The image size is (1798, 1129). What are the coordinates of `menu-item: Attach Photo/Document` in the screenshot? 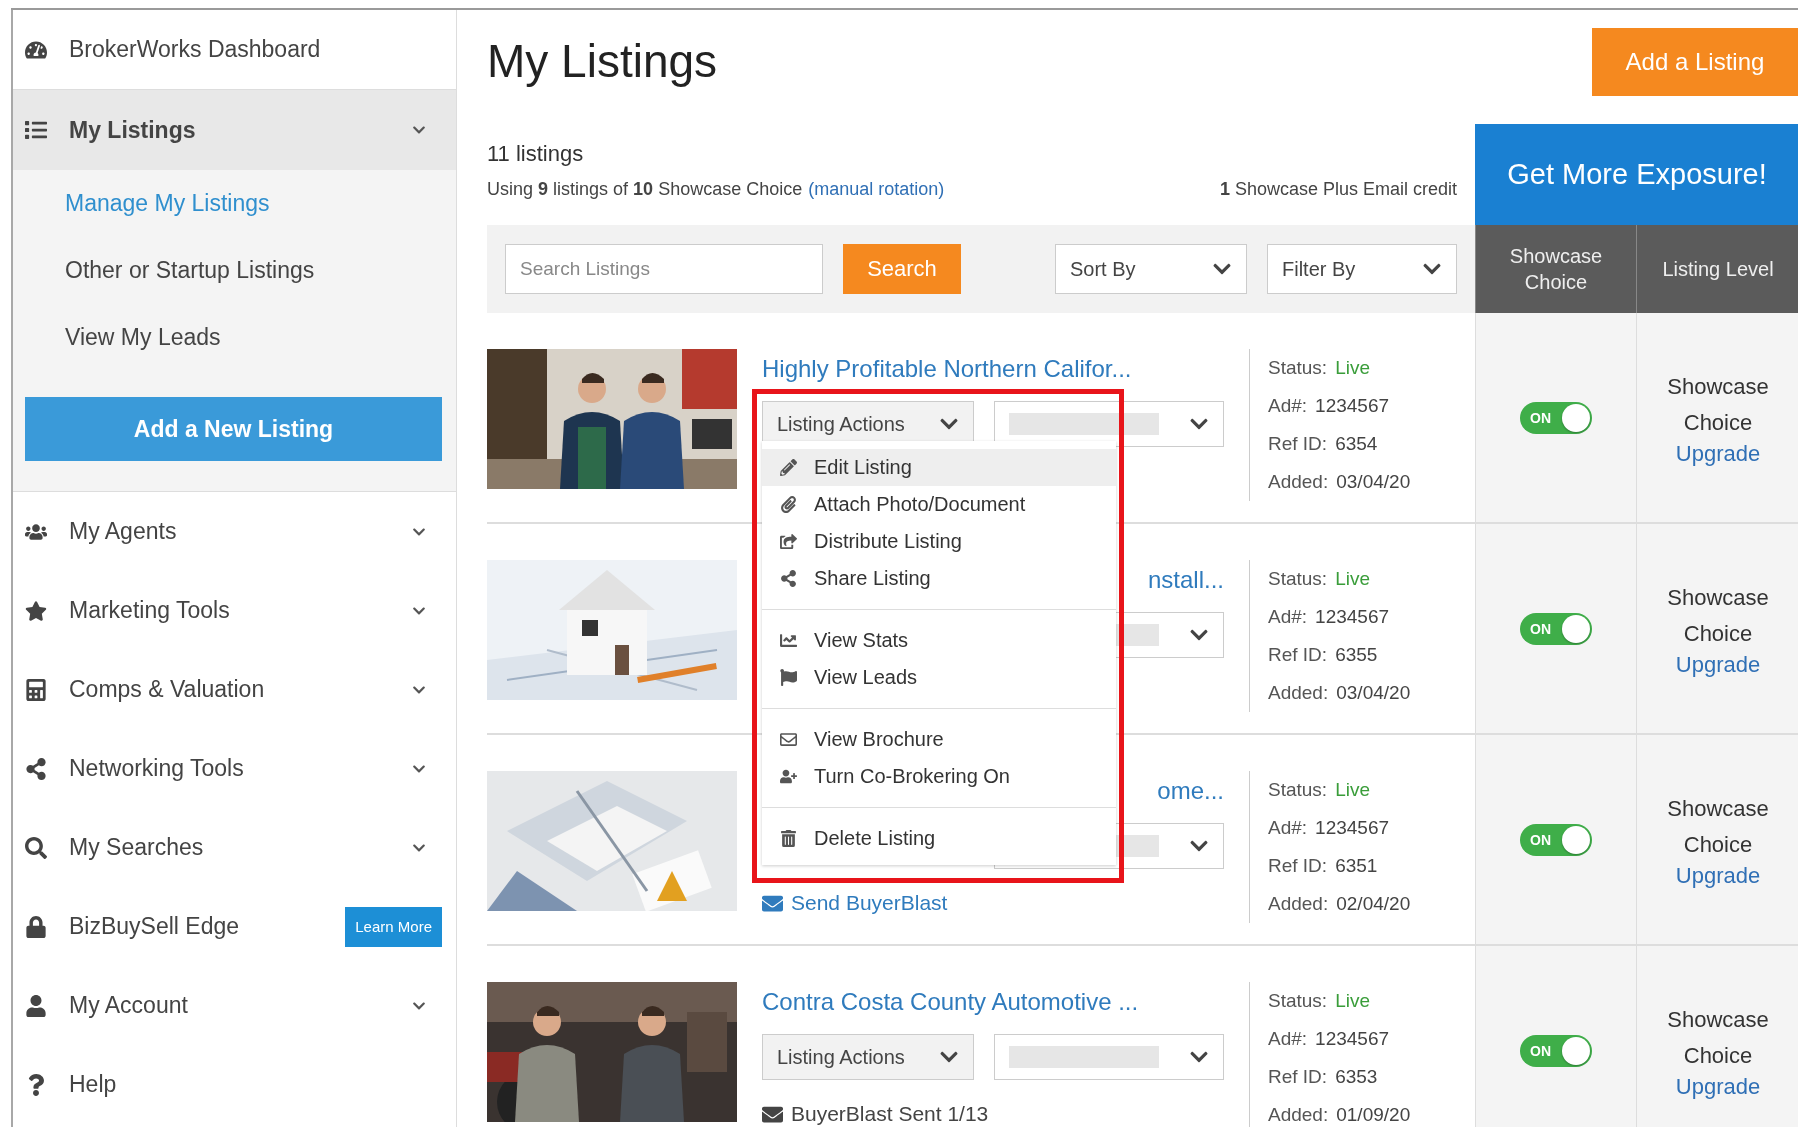 It's located at (939, 504).